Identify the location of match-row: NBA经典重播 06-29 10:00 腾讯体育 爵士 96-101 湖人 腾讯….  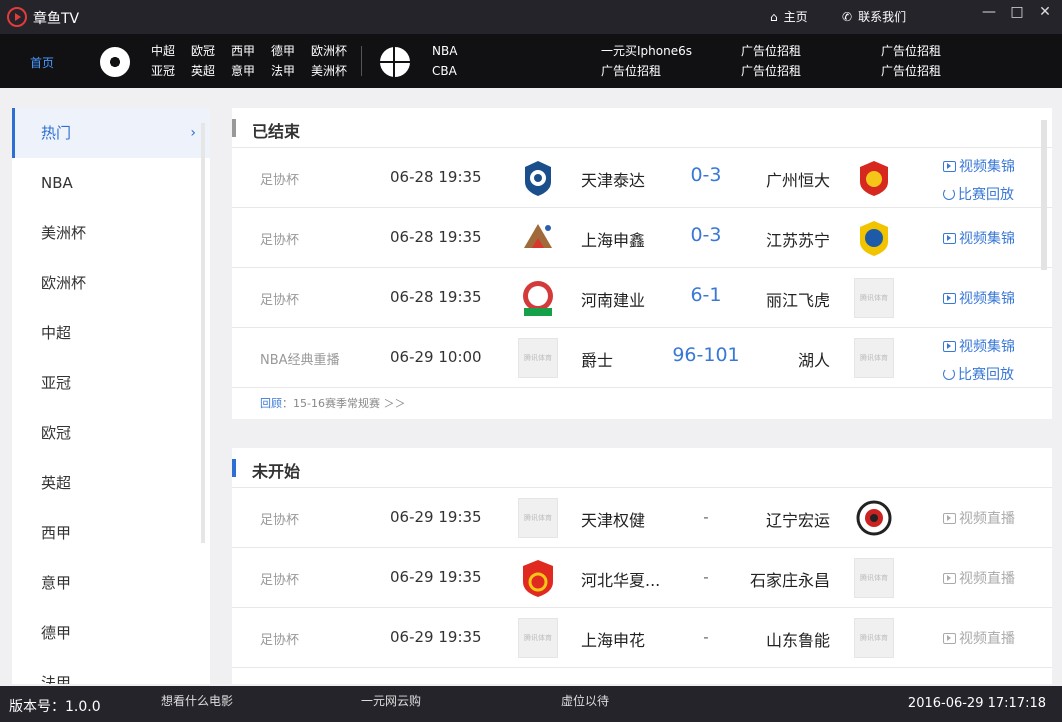
(642, 358).